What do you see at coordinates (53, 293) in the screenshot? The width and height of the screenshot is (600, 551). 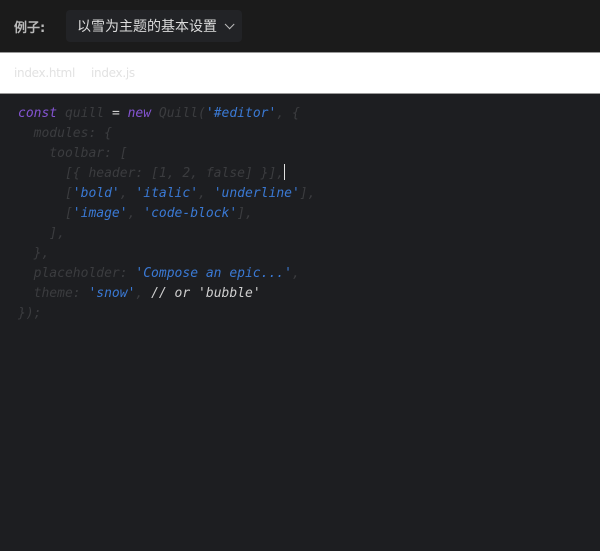 I see `code-token-dim: theme:` at bounding box center [53, 293].